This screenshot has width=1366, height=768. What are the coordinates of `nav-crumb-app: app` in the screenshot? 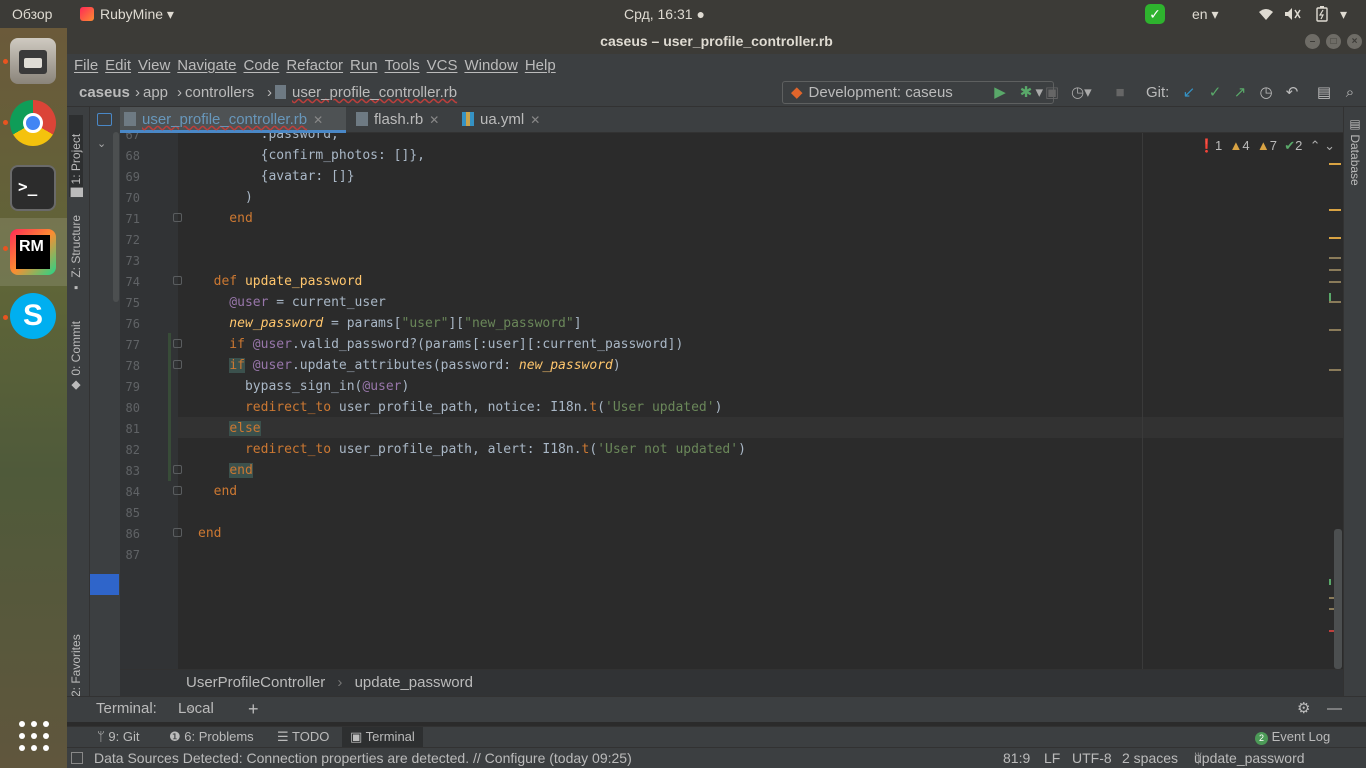 It's located at (155, 93).